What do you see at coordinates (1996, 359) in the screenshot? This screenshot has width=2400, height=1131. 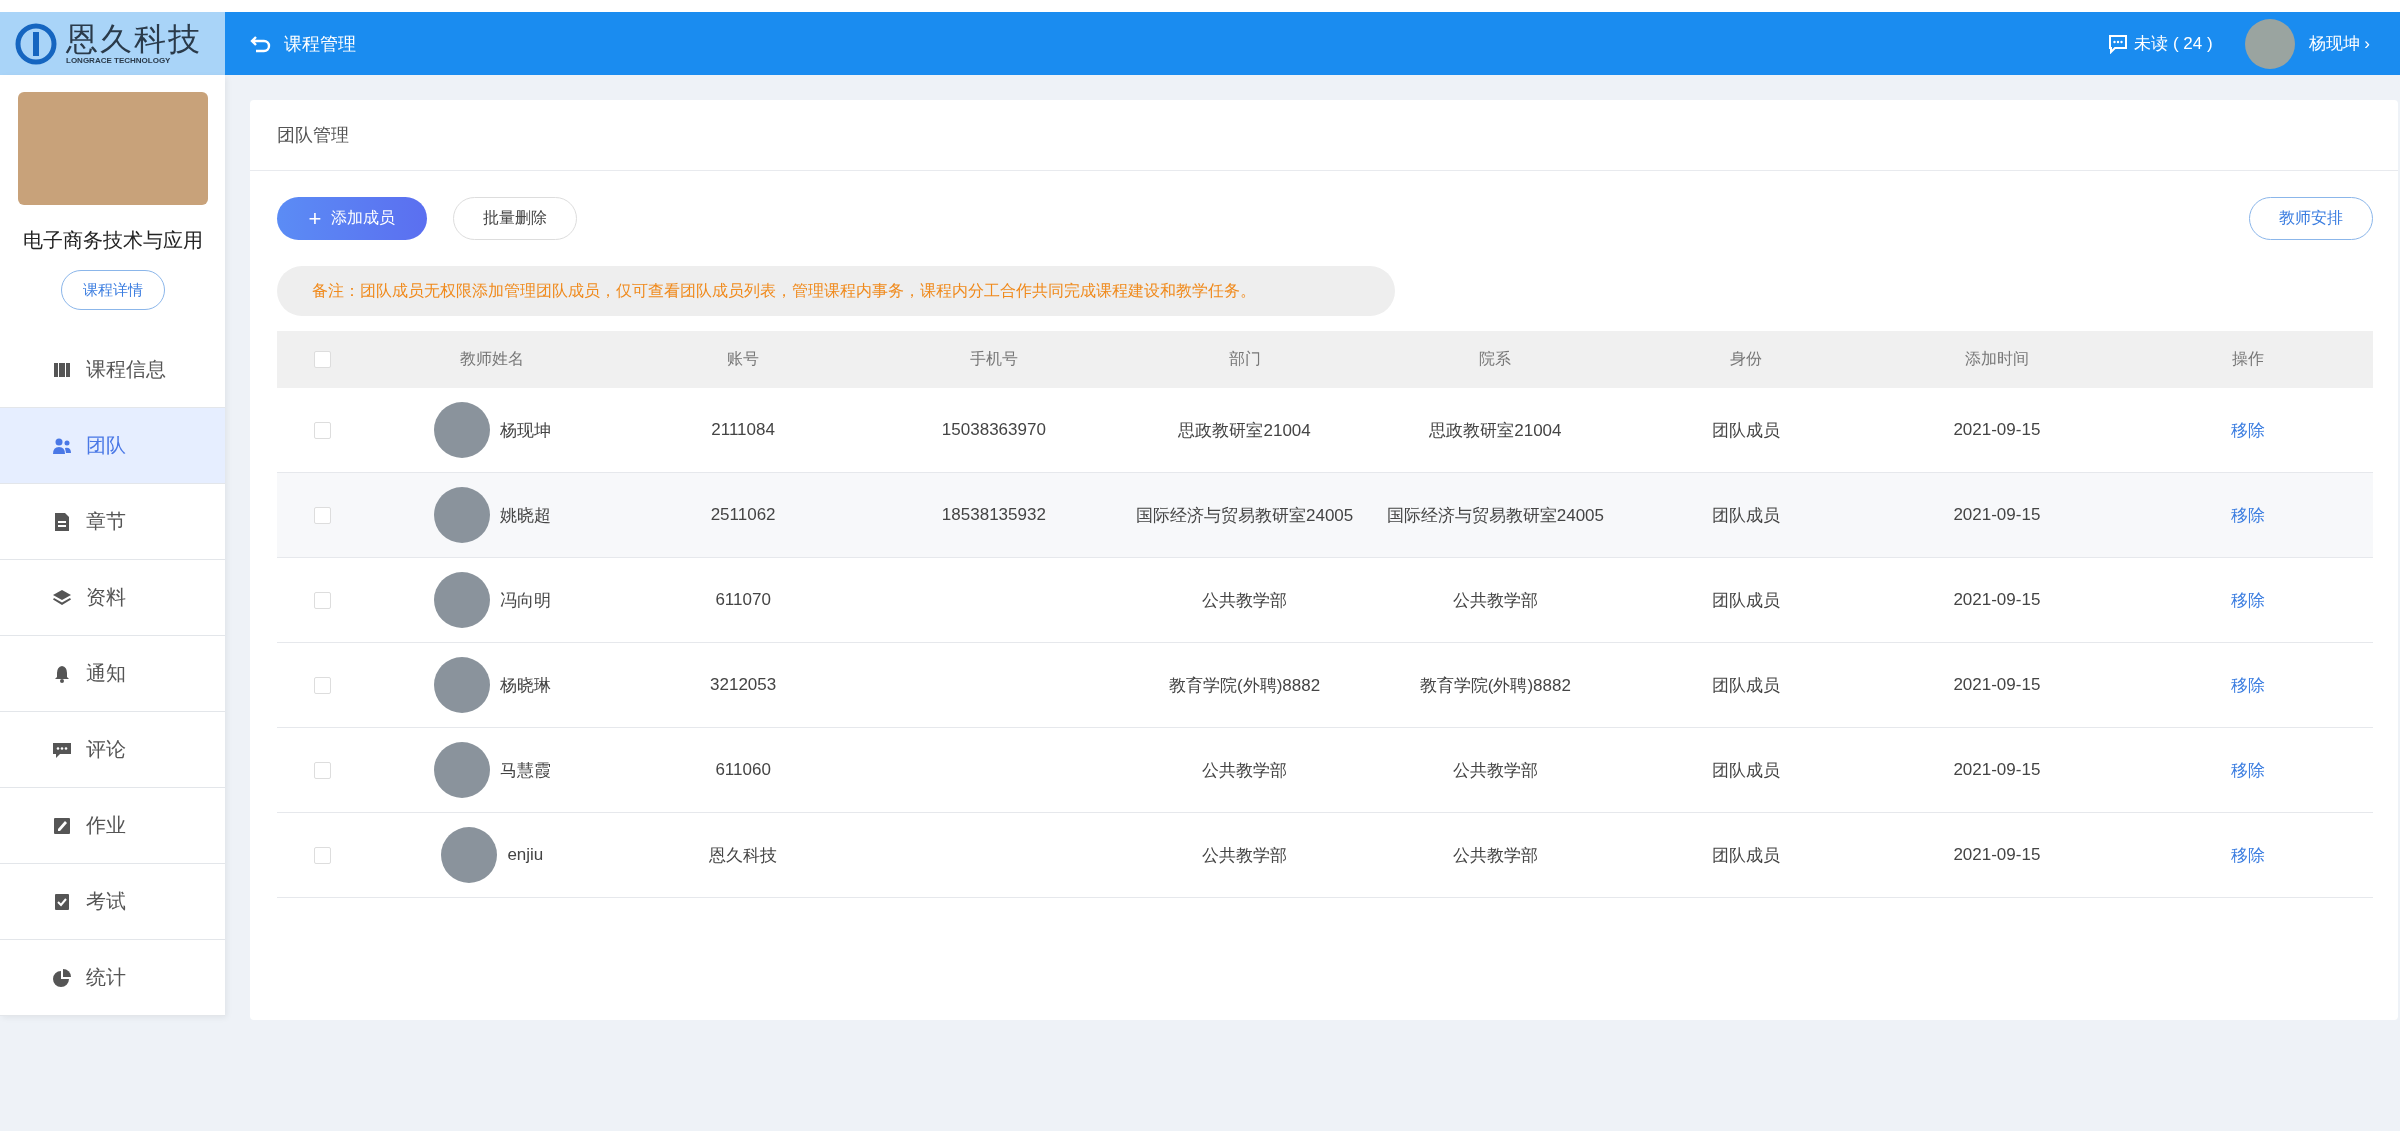 I see `column-header: 添加时间` at bounding box center [1996, 359].